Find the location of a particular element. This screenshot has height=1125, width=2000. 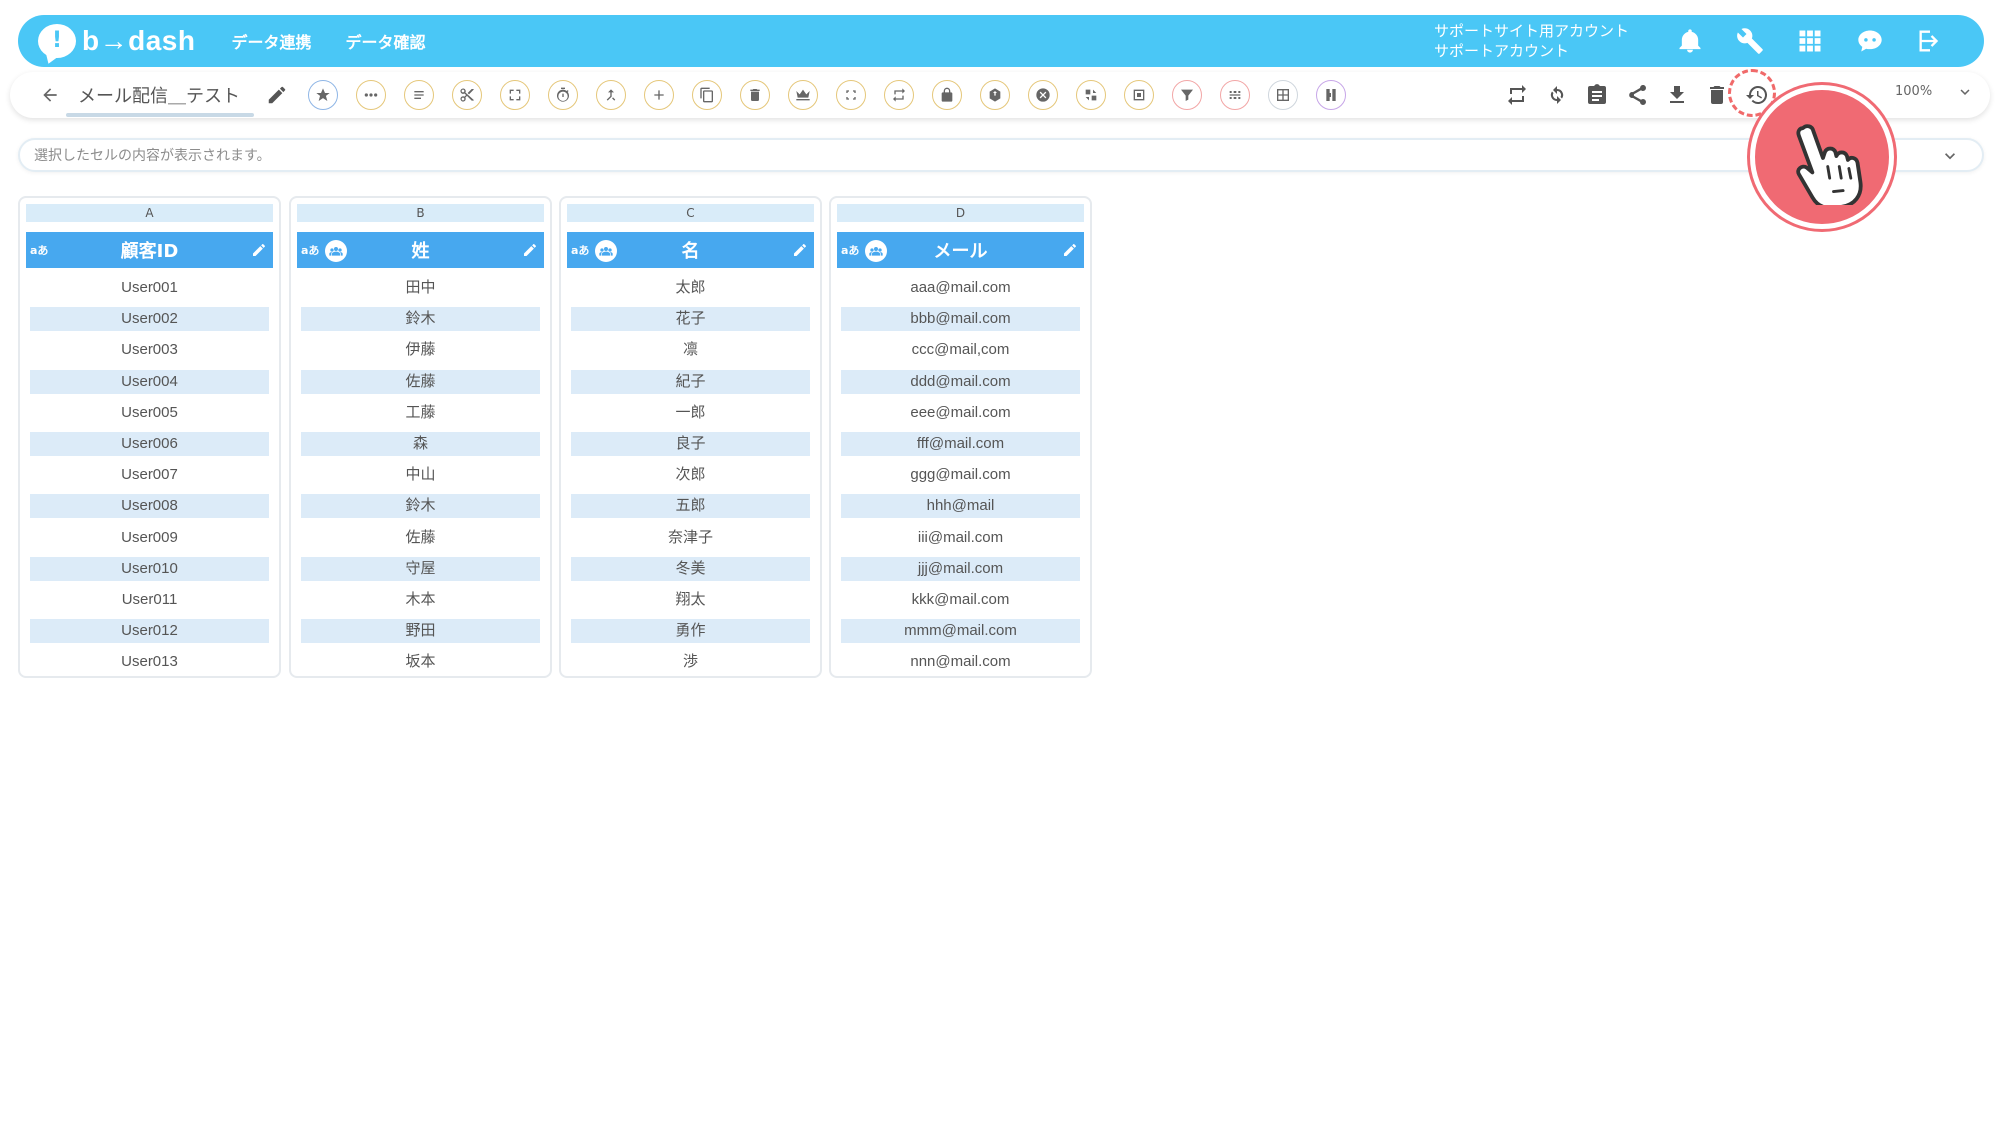

table-cell: fff@mail.com is located at coordinates (960, 443).